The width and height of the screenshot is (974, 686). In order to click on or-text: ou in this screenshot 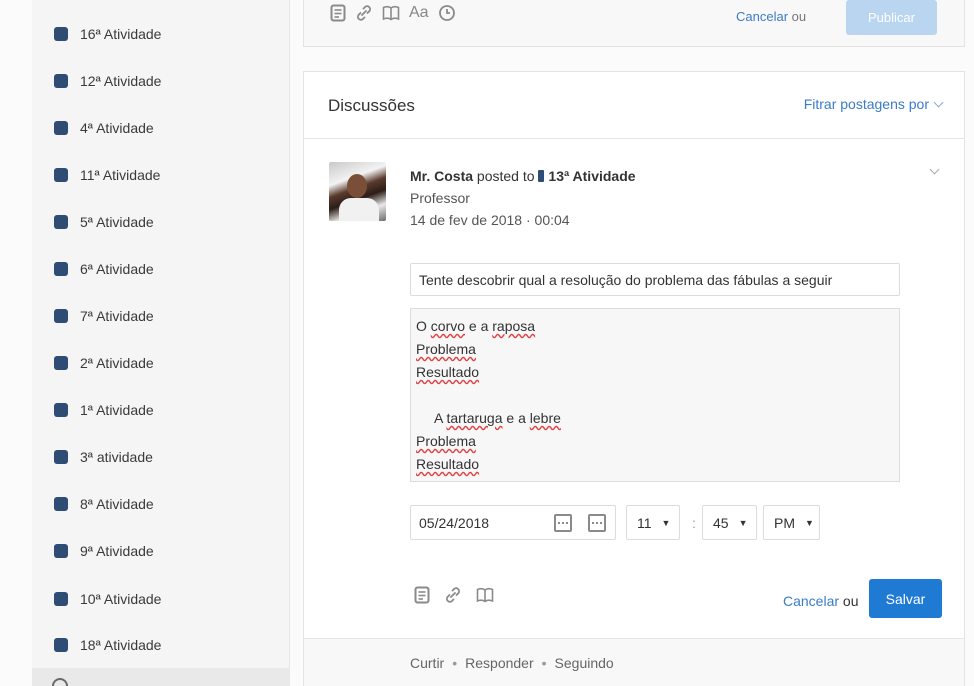, I will do `click(799, 16)`.